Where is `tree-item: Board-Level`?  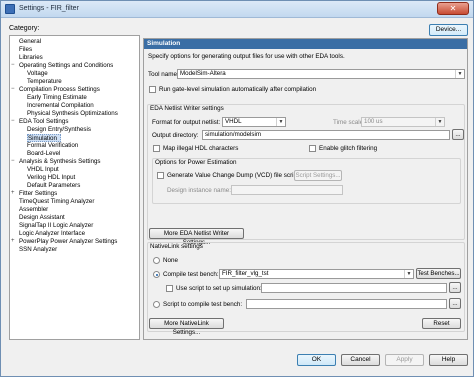
tree-item: Board-Level is located at coordinates (43, 154).